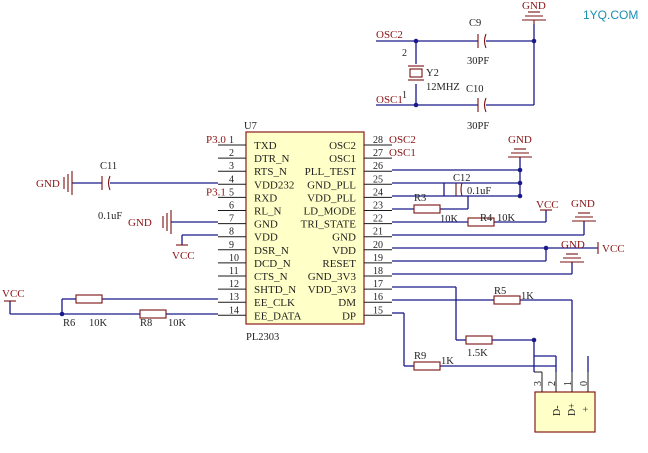 The width and height of the screenshot is (648, 453). Describe the element at coordinates (478, 42) in the screenshot. I see `capacitor-c9: C9 30PF` at that location.